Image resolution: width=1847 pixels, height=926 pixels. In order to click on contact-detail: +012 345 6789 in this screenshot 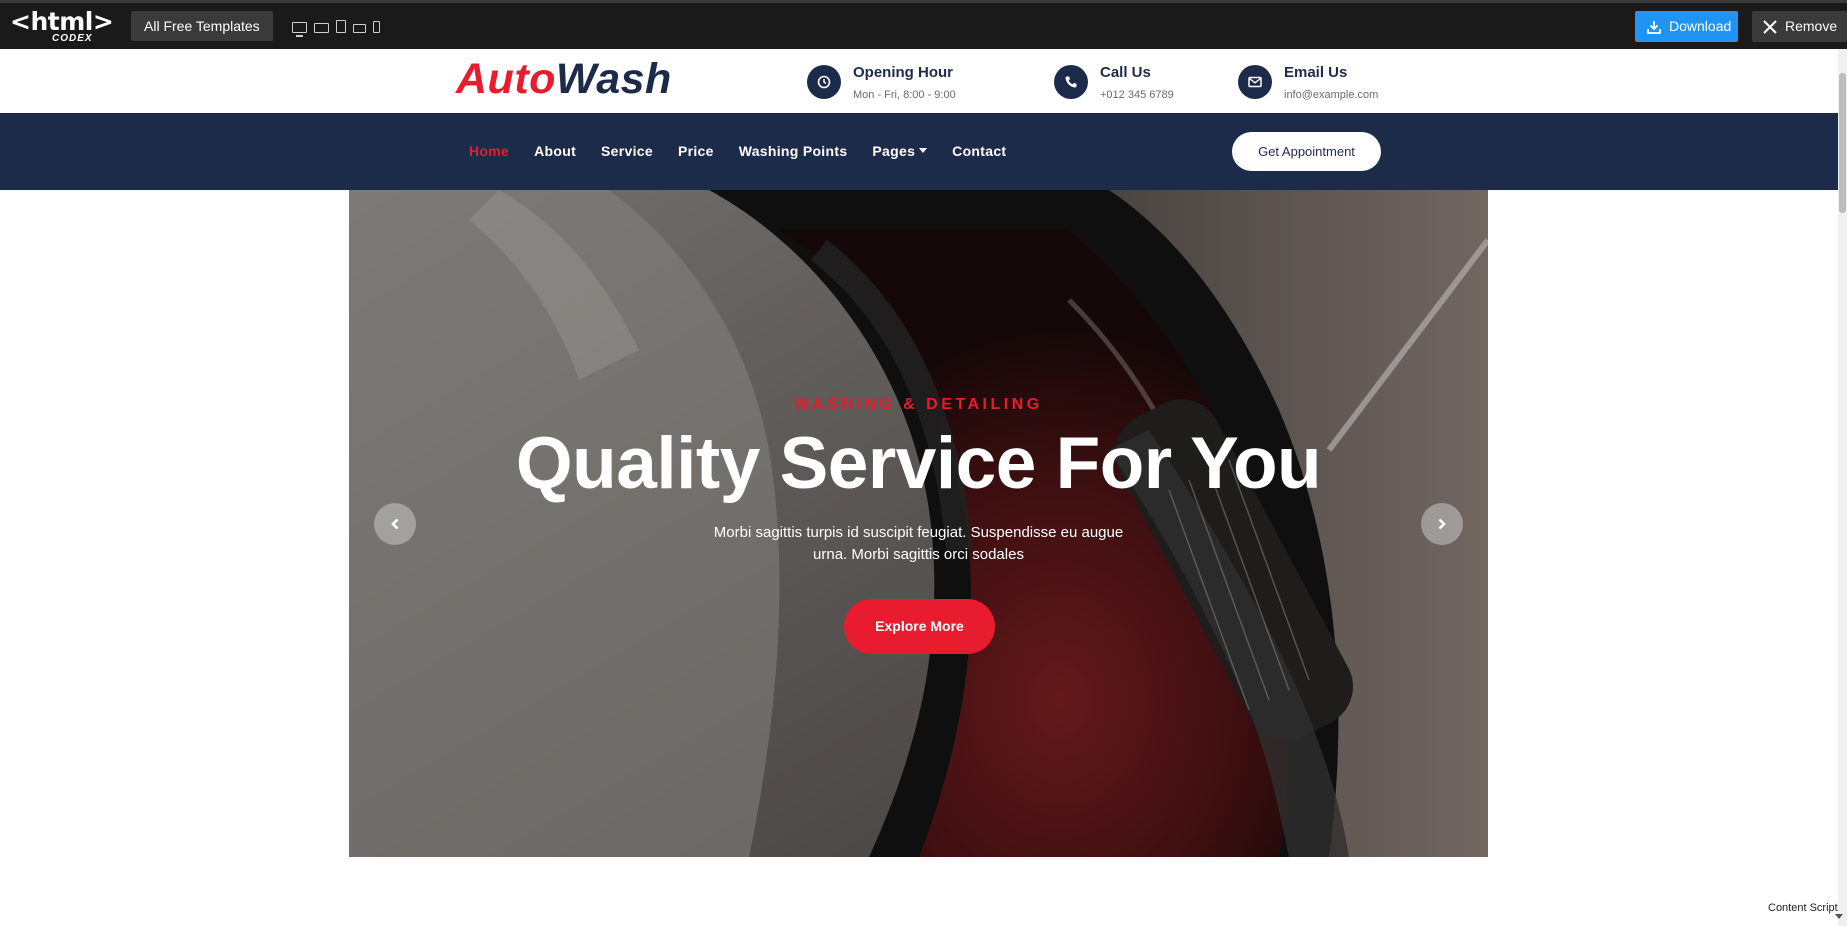, I will do `click(1137, 95)`.